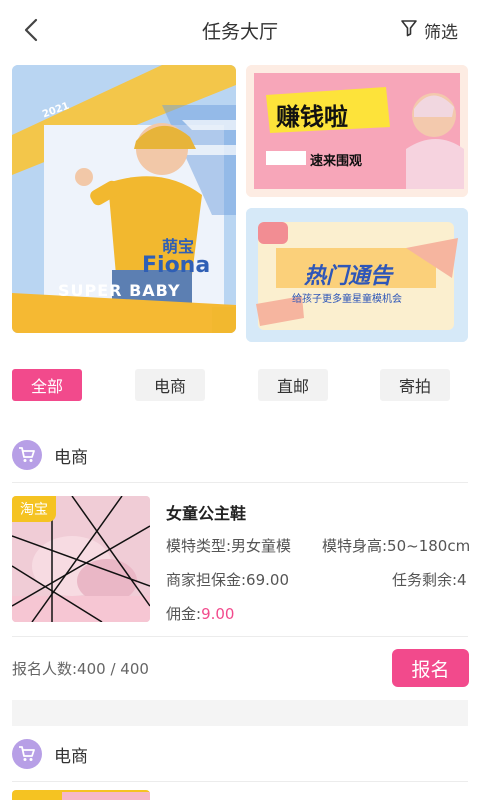 The height and width of the screenshot is (800, 480). Describe the element at coordinates (227, 580) in the screenshot. I see `merchant-deposit: 商家担保金:69.00` at that location.